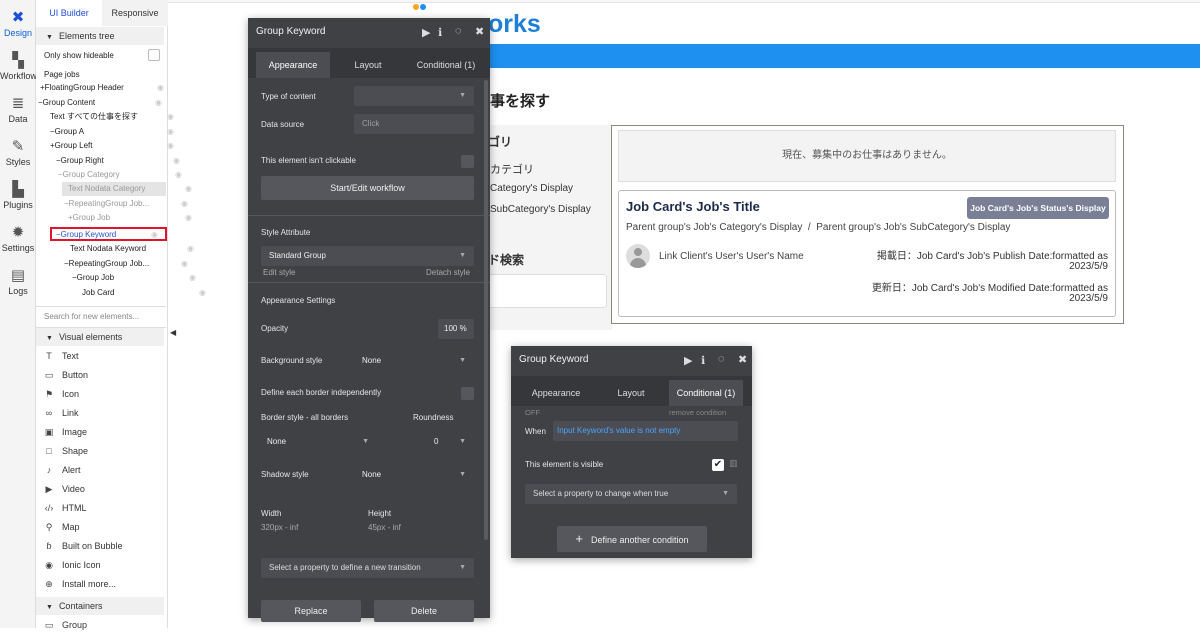  What do you see at coordinates (414, 475) in the screenshot?
I see `shadow-style-select: None ▼` at bounding box center [414, 475].